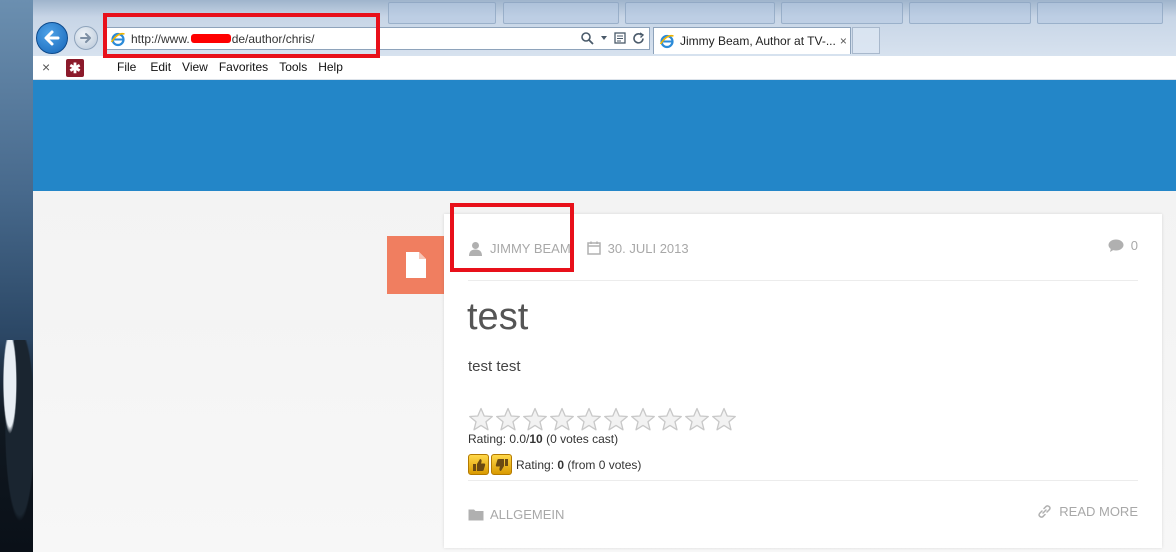 Image resolution: width=1176 pixels, height=552 pixels. I want to click on read-more-link: READ MORE, so click(1087, 511).